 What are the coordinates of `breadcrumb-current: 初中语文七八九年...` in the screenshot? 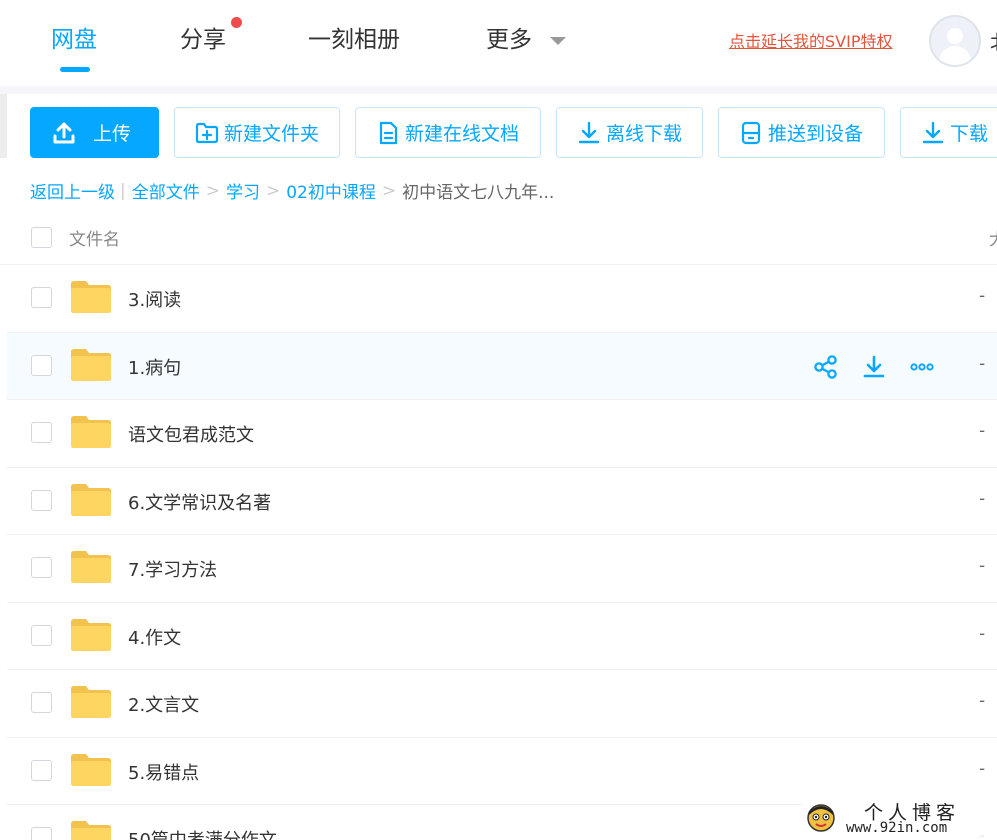 It's located at (478, 193).